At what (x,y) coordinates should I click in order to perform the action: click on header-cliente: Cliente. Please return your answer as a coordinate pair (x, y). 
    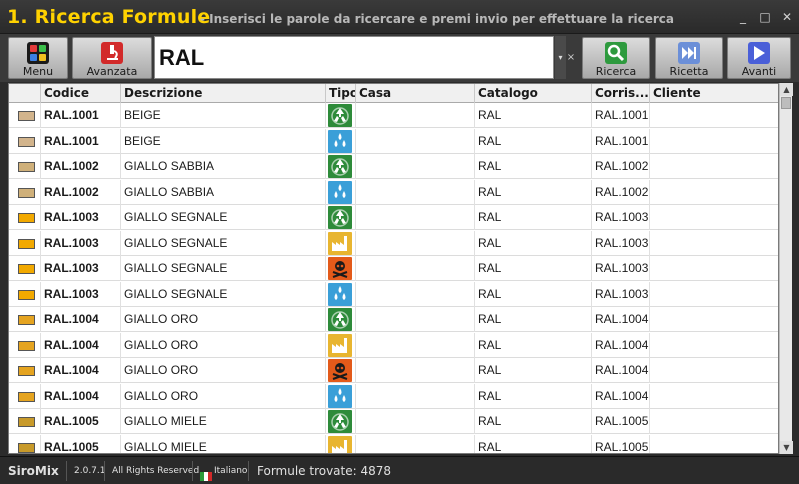
    Looking at the image, I should click on (714, 93).